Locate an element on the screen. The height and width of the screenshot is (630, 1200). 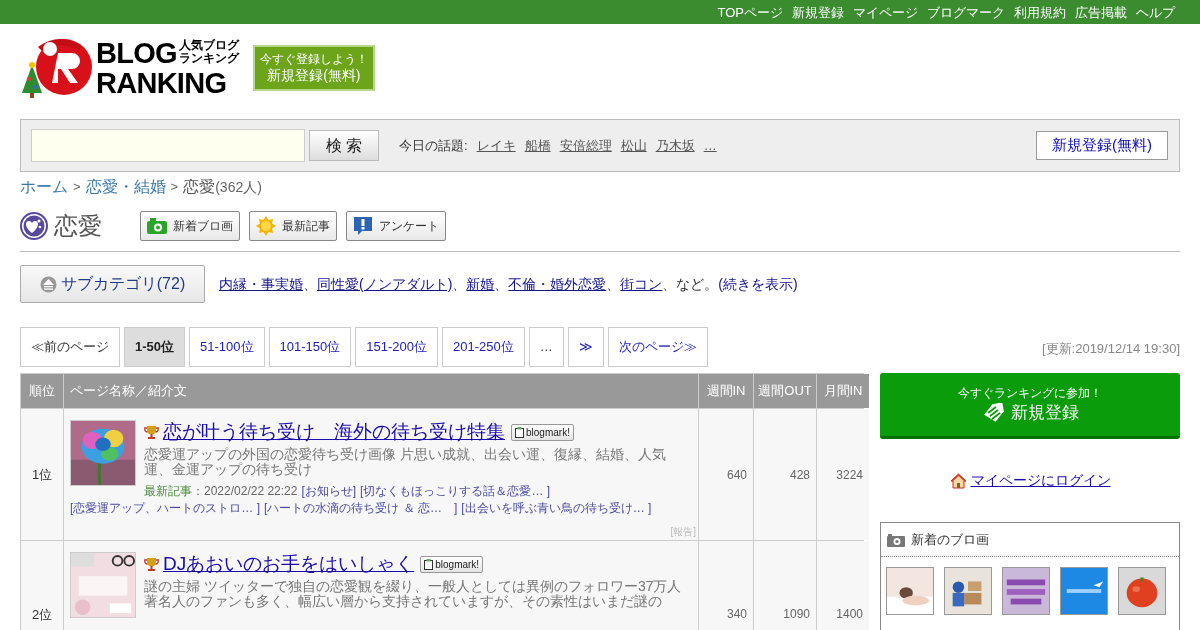
topic-link: 乃木坂 is located at coordinates (675, 145).